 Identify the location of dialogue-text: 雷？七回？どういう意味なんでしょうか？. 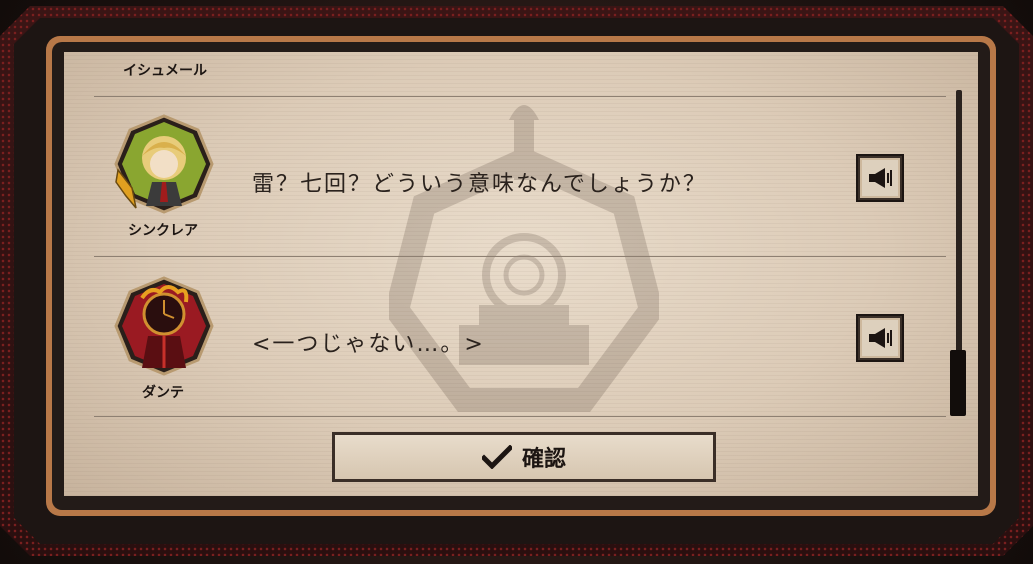
(479, 184).